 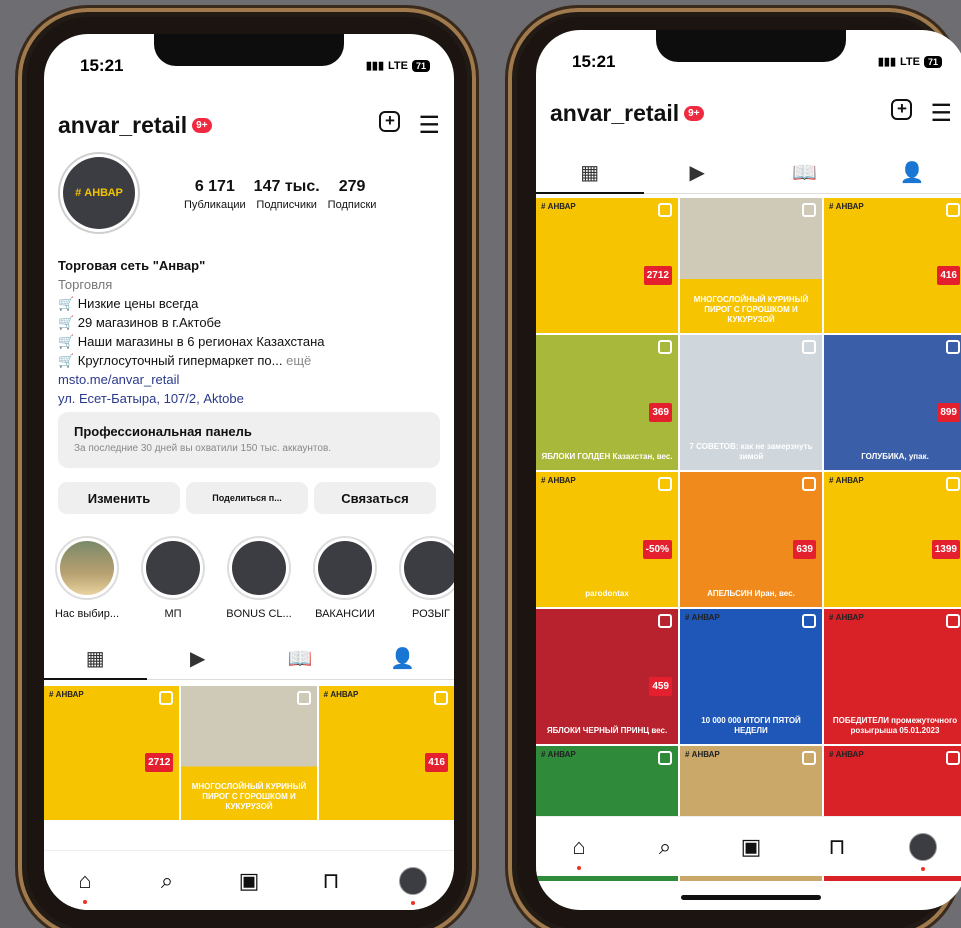 What do you see at coordinates (375, 498) in the screenshot?
I see `contact-button: Связаться` at bounding box center [375, 498].